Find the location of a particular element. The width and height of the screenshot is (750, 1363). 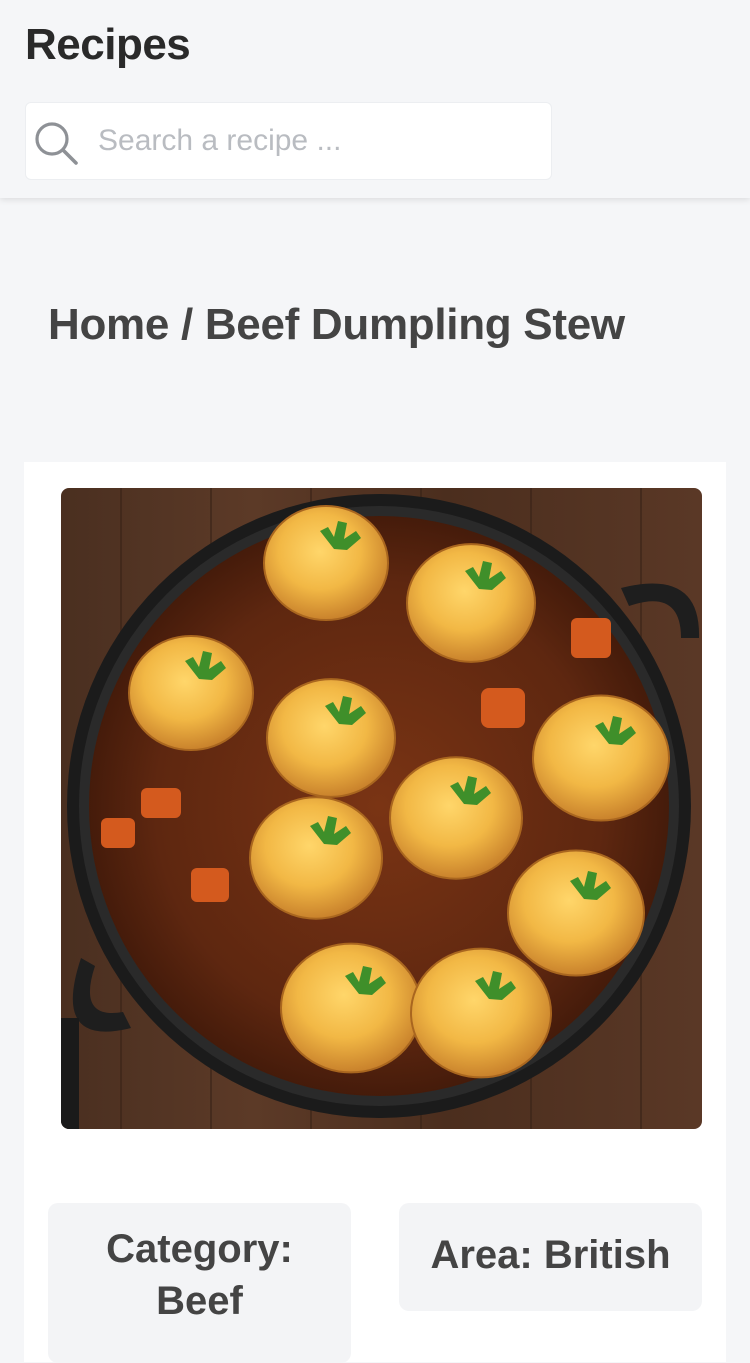

category-value: Beef is located at coordinates (199, 1301).